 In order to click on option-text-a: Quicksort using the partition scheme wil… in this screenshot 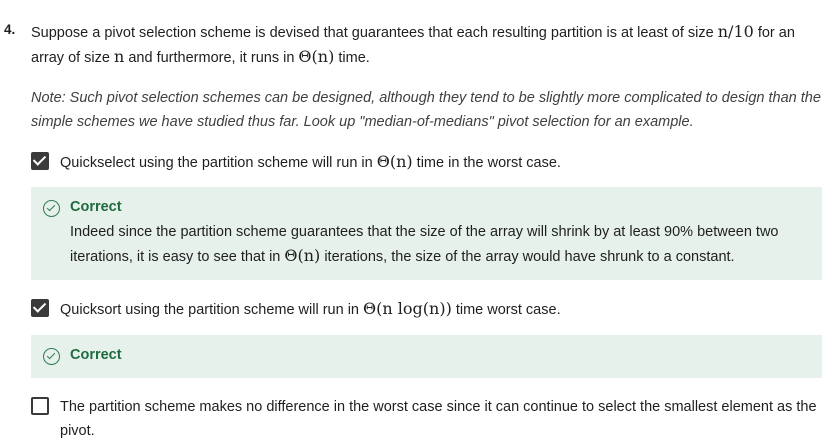, I will do `click(209, 310)`.